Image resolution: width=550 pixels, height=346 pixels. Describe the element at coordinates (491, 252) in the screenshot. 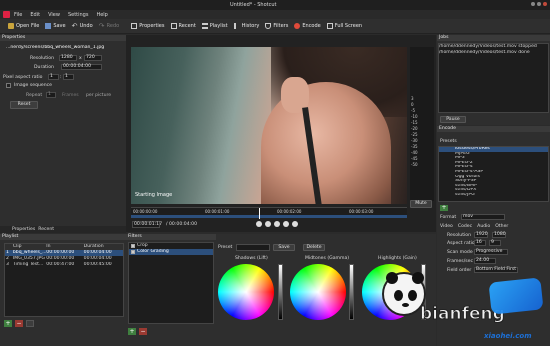

I see `scan-mode-select: Progressive` at that location.